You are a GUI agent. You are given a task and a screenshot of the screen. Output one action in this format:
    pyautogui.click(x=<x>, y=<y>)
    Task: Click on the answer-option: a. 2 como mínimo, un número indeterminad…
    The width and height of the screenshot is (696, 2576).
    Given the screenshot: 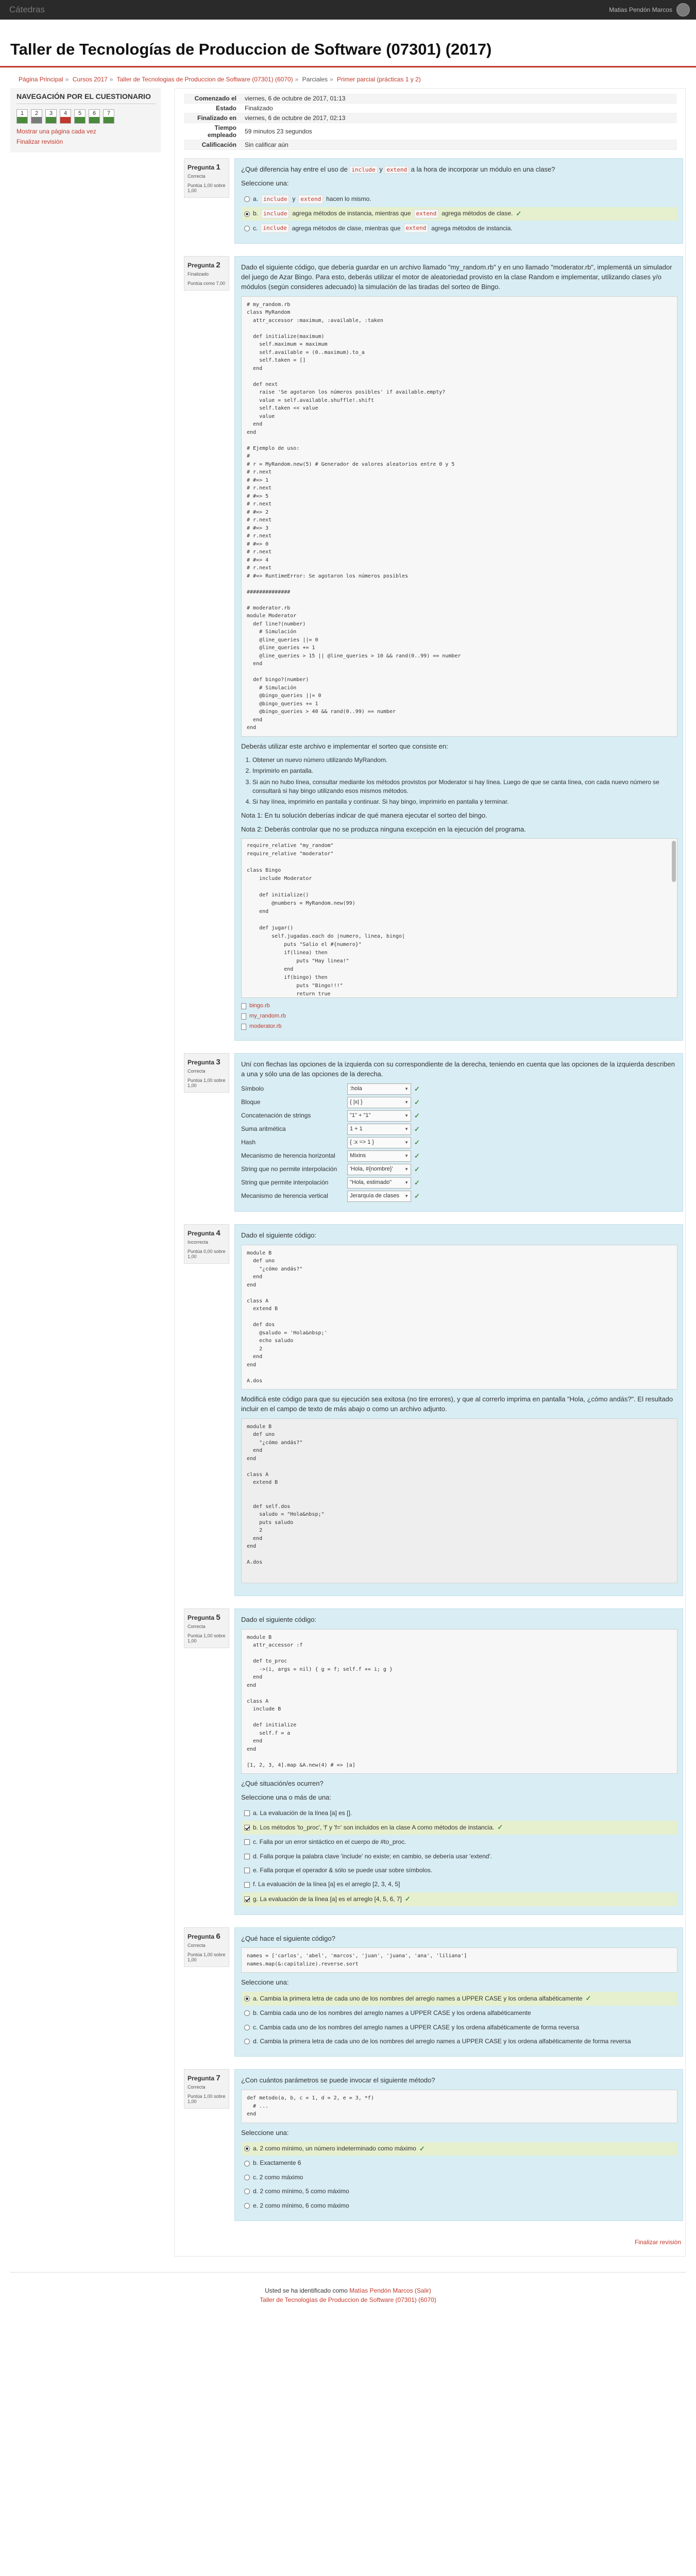 What is the action you would take?
    pyautogui.click(x=459, y=2149)
    